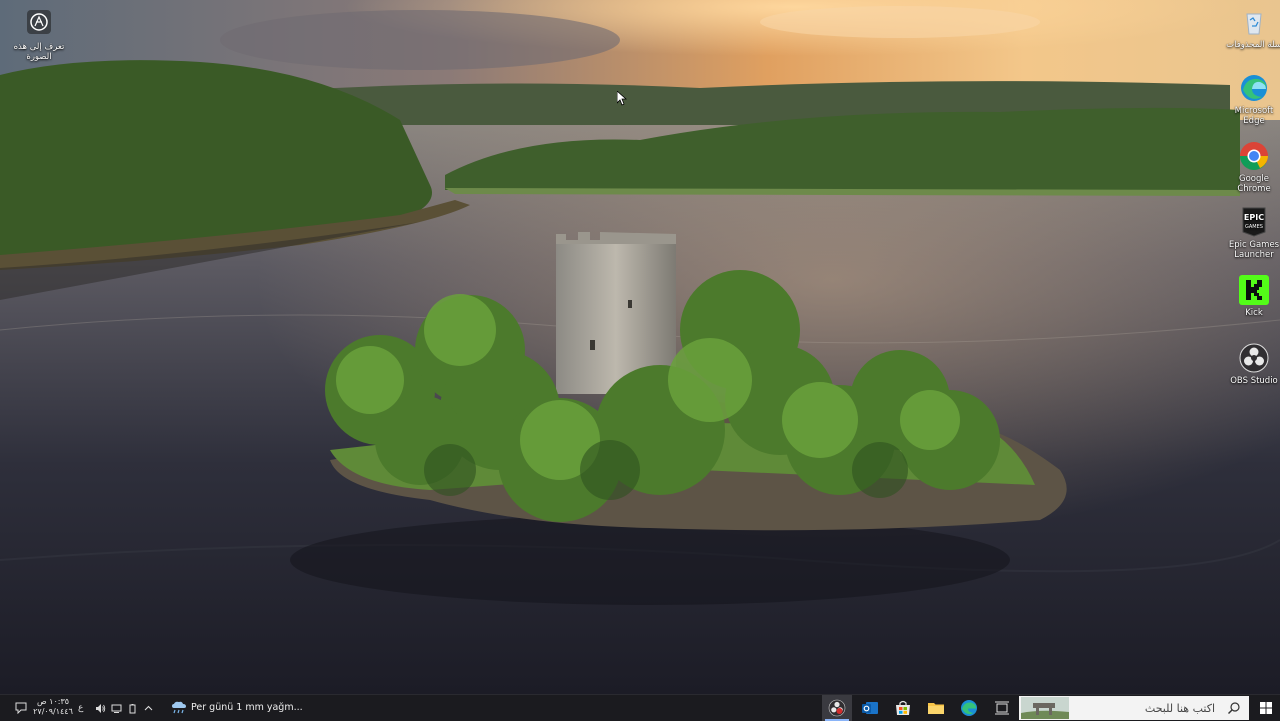 The height and width of the screenshot is (721, 1280). Describe the element at coordinates (53, 701) in the screenshot. I see `clock-time: ١٠:٣٥ ص` at that location.